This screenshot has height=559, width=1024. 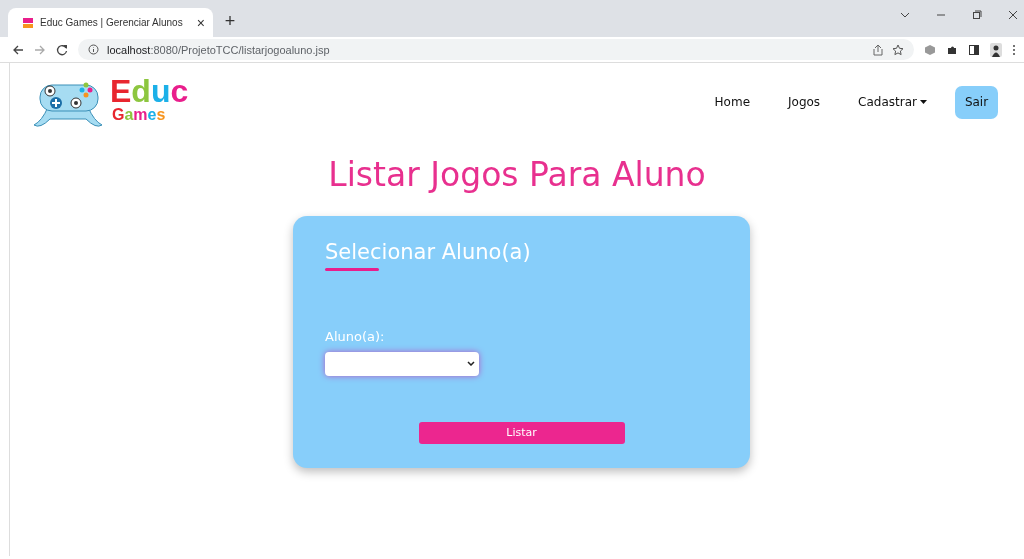 What do you see at coordinates (149, 98) in the screenshot?
I see `logo-text: Educ Games` at bounding box center [149, 98].